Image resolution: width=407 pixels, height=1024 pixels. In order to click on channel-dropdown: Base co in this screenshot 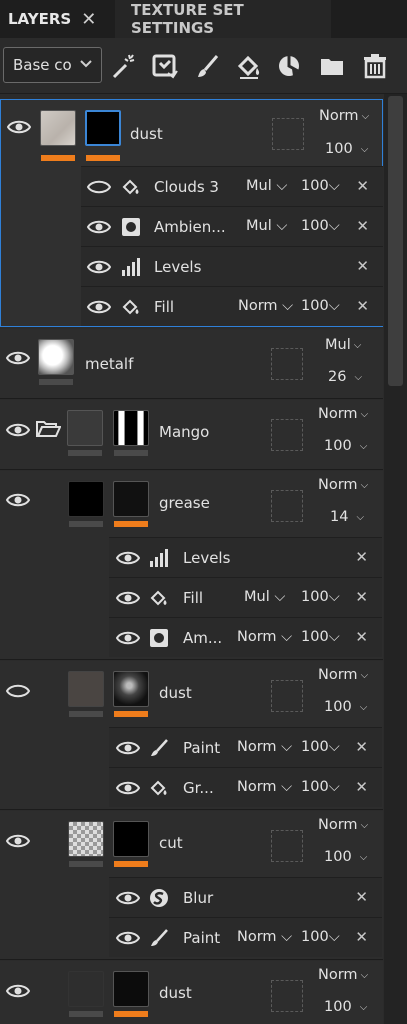, I will do `click(52, 65)`.